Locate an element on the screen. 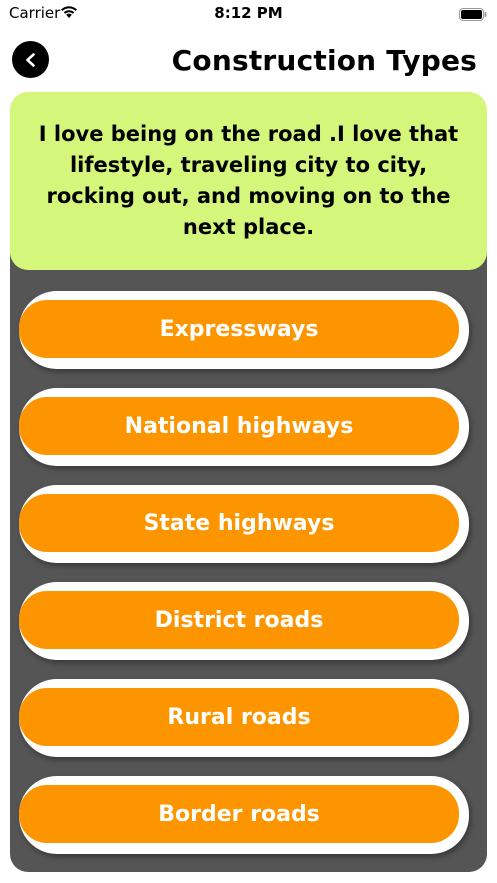  option-label: Expressways is located at coordinates (239, 329).